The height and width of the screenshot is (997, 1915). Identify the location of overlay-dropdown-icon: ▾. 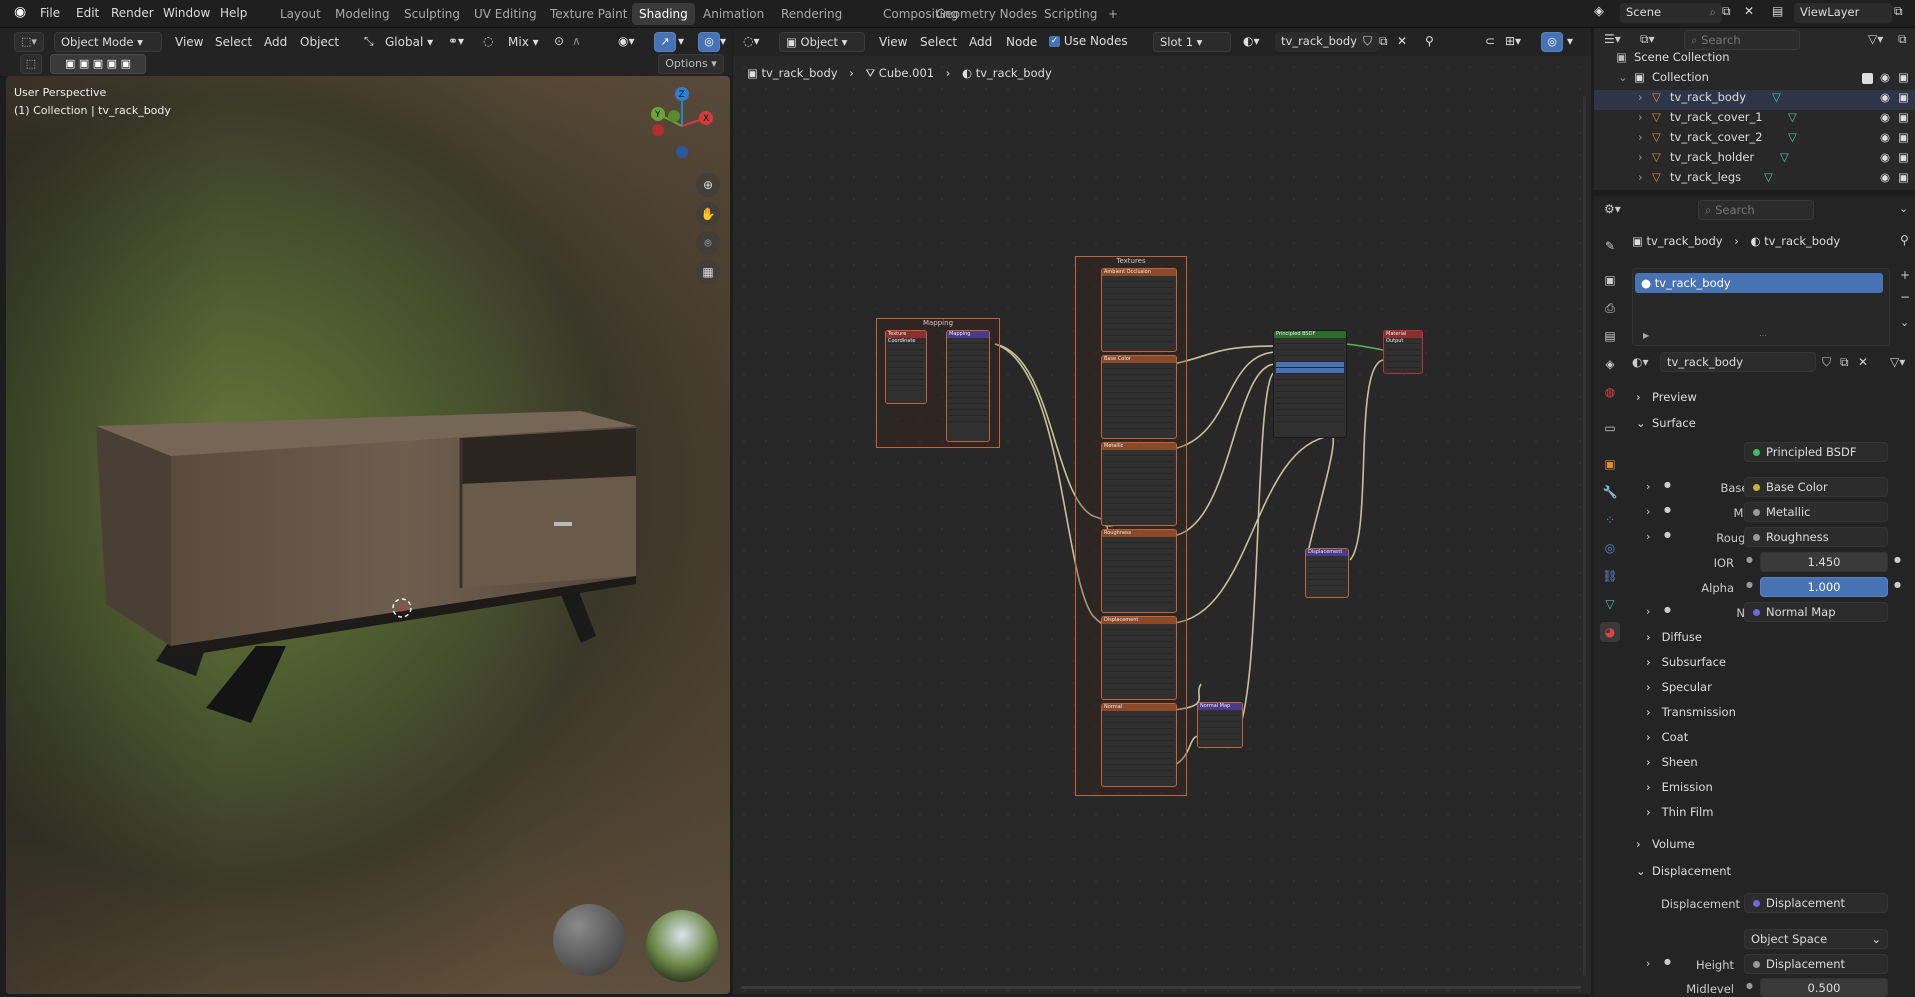
(723, 41).